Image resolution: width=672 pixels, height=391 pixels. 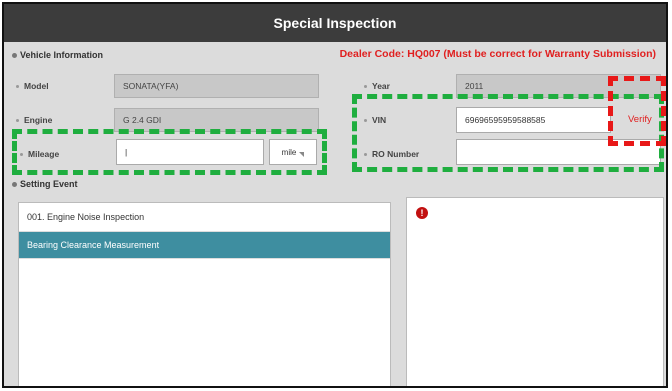 I want to click on model-field: SONATA(YFA), so click(x=216, y=86).